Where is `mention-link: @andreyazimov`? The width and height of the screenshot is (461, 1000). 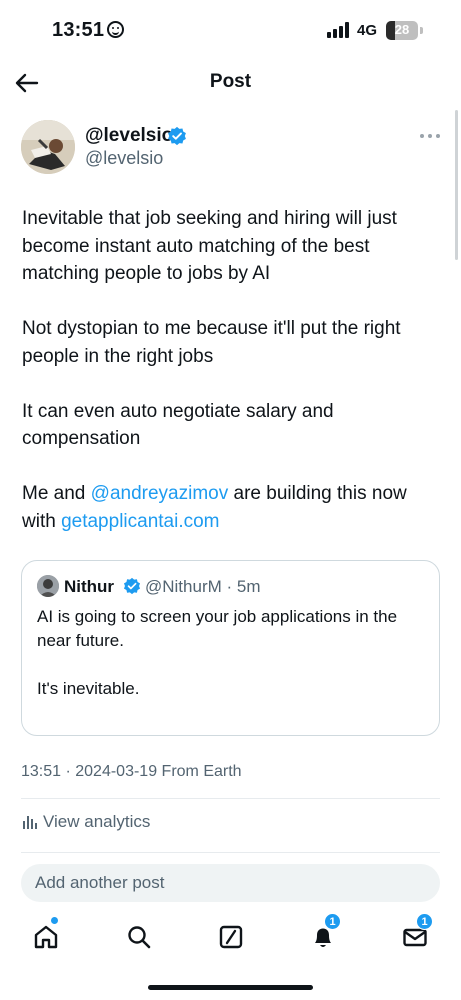
mention-link: @andreyazimov is located at coordinates (160, 493).